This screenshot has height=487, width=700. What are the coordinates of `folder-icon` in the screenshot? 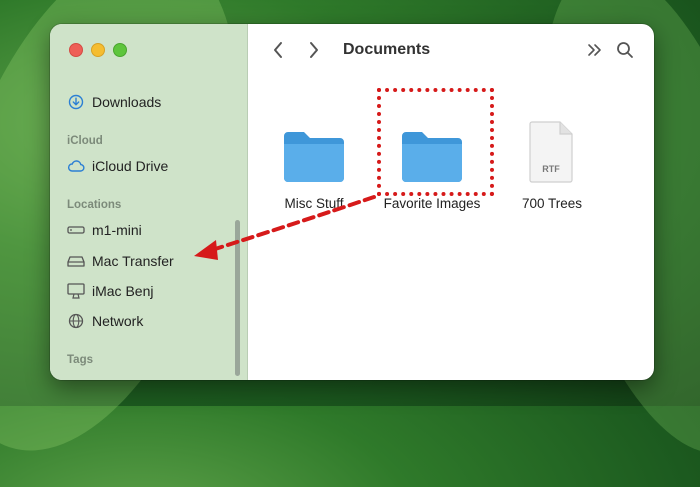 It's located at (314, 152).